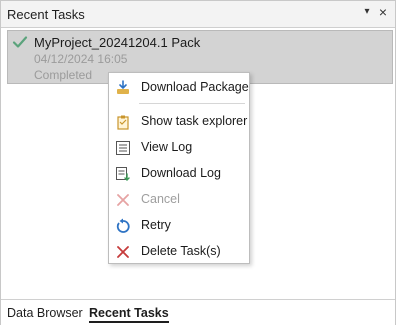 Image resolution: width=396 pixels, height=325 pixels. I want to click on list-icon, so click(123, 148).